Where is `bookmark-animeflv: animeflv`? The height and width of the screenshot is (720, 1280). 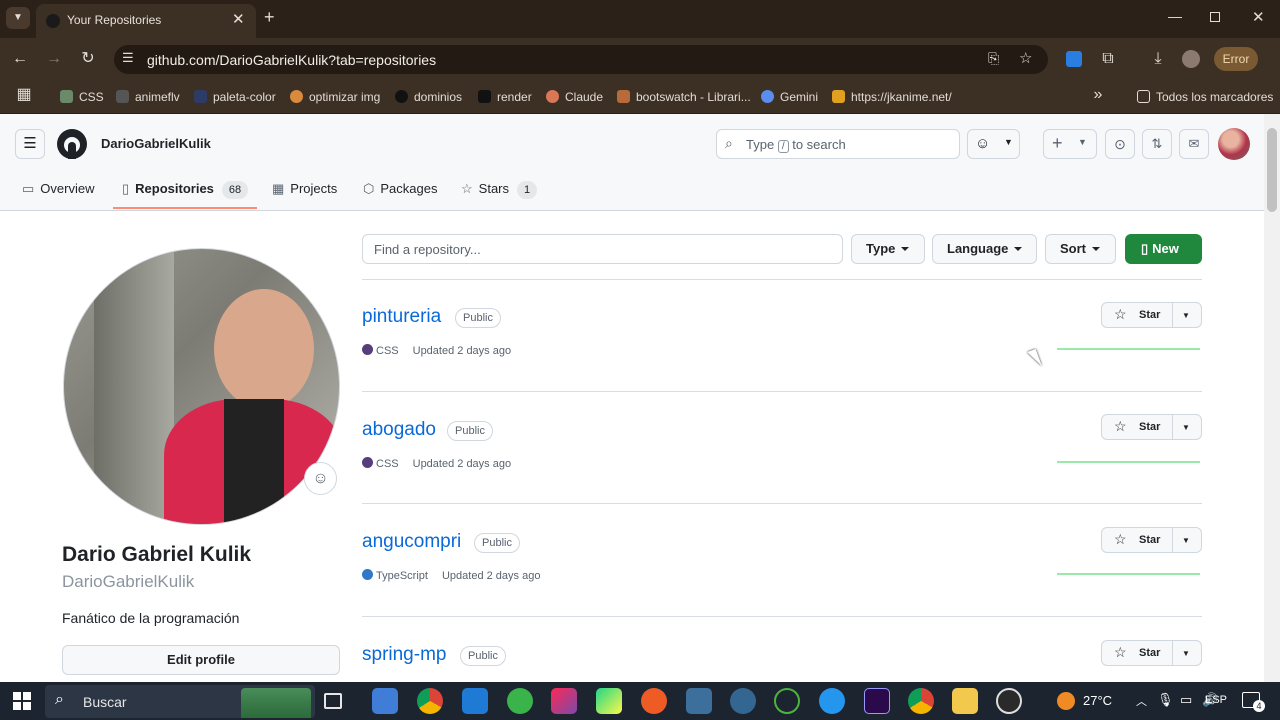
bookmark-animeflv: animeflv is located at coordinates (148, 97).